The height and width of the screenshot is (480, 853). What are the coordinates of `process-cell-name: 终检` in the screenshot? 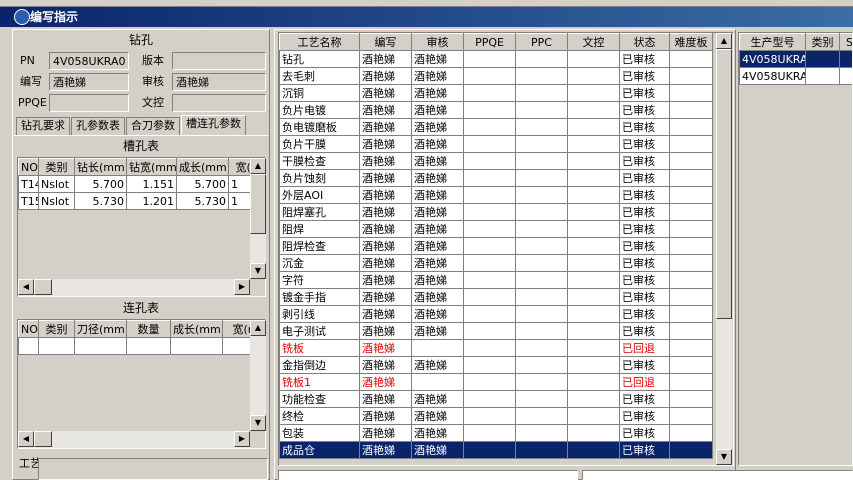 It's located at (319, 416).